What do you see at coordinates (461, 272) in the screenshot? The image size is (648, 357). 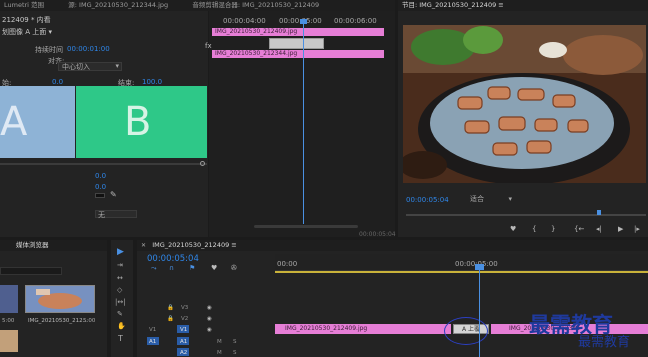 I see `work-area-bar` at bounding box center [461, 272].